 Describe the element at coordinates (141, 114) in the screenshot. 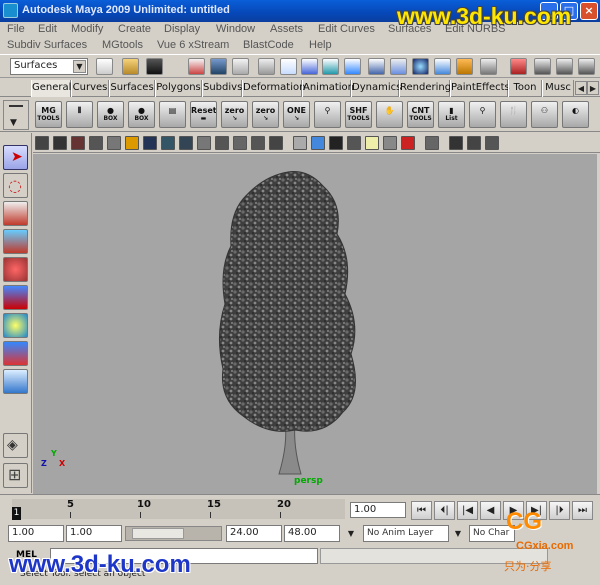

I see `shelf-button-box-b: ● BOX` at that location.